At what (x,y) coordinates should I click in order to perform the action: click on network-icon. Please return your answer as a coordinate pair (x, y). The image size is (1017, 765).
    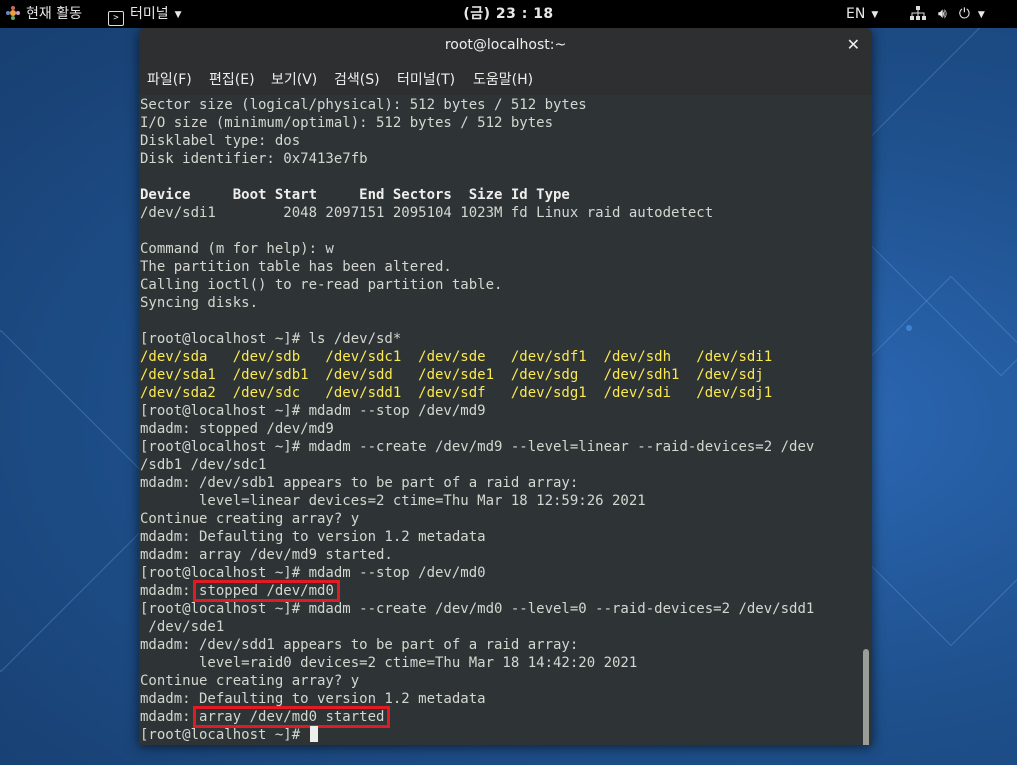
    Looking at the image, I should click on (918, 14).